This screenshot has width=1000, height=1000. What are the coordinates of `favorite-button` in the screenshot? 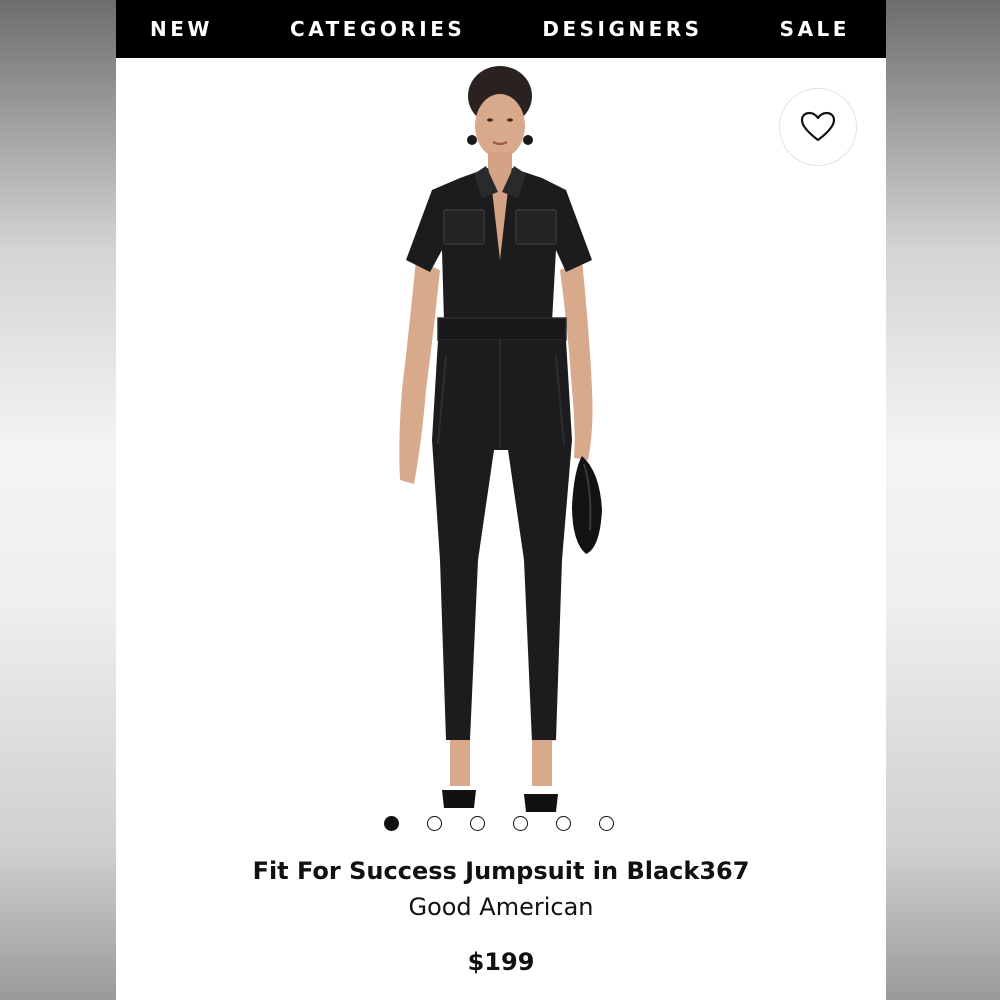 It's located at (818, 127).